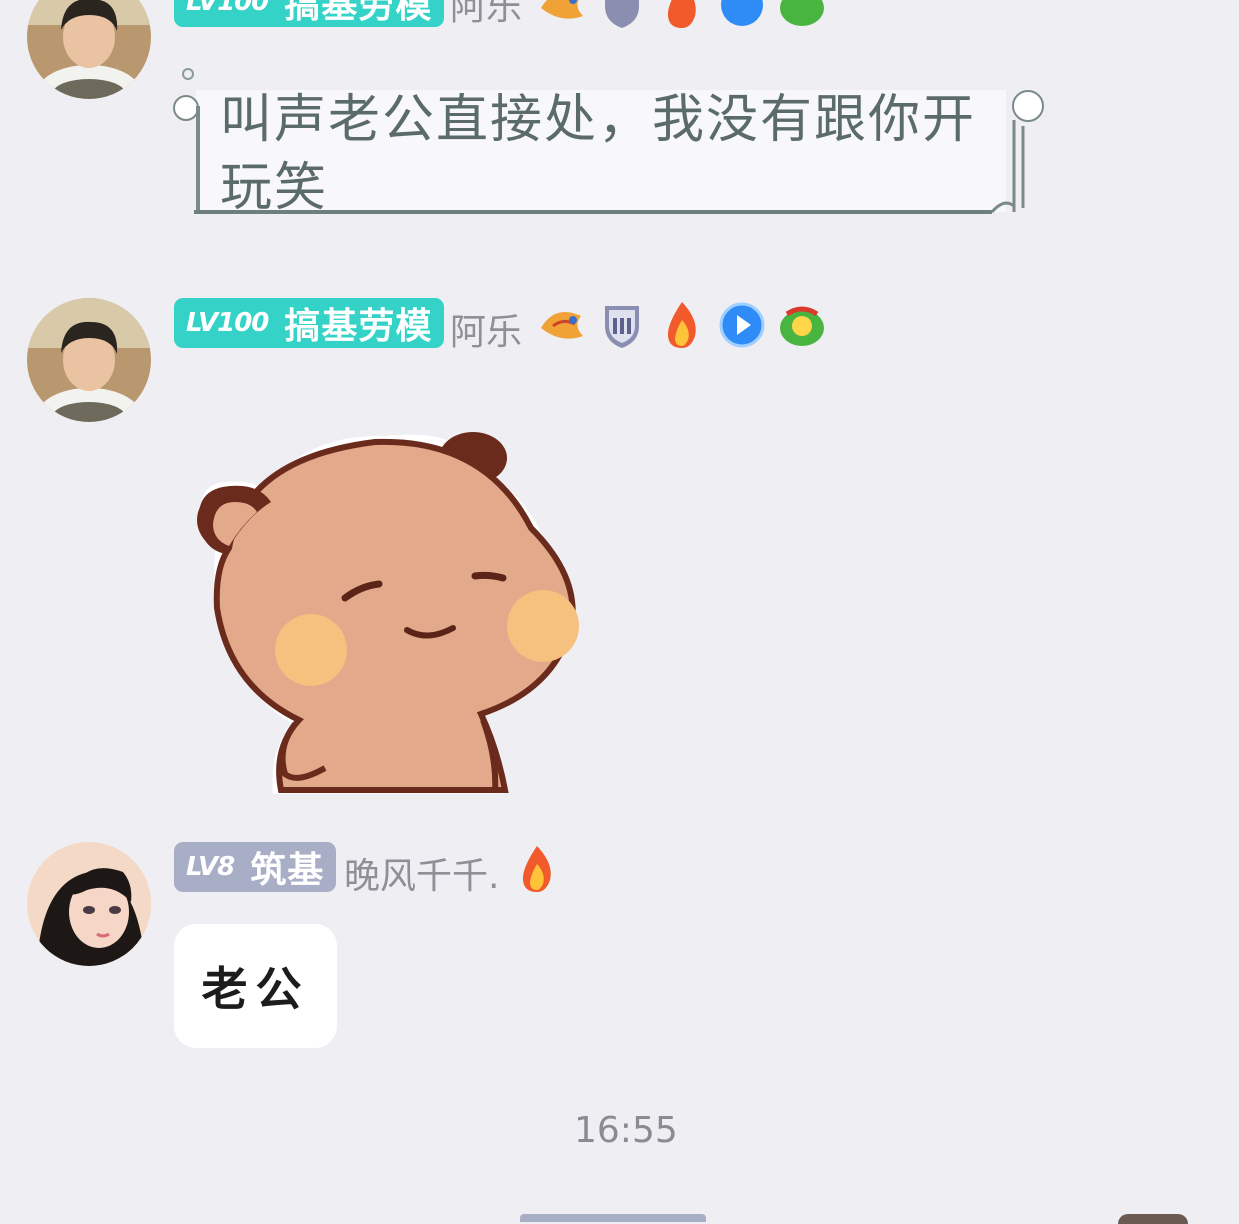 The height and width of the screenshot is (1224, 1239). What do you see at coordinates (1153, 1219) in the screenshot?
I see `avatar-partial` at bounding box center [1153, 1219].